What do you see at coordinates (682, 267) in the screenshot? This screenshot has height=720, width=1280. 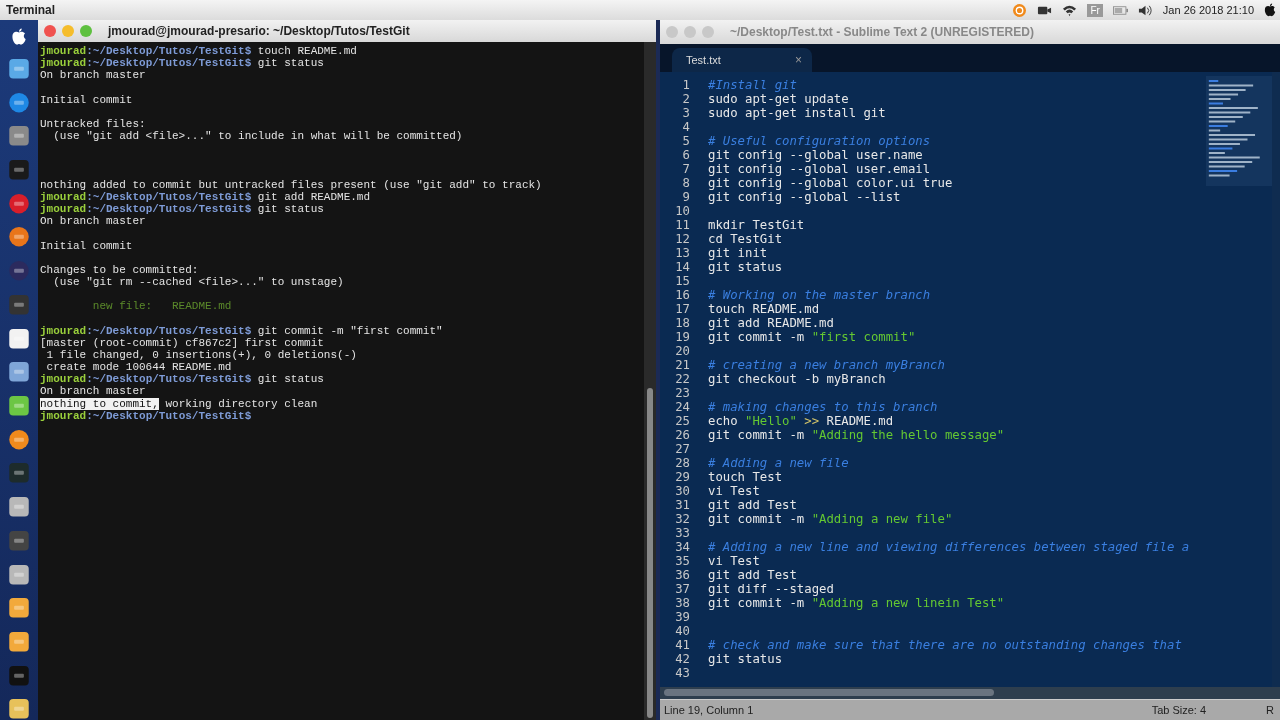 I see `line-number: 14` at bounding box center [682, 267].